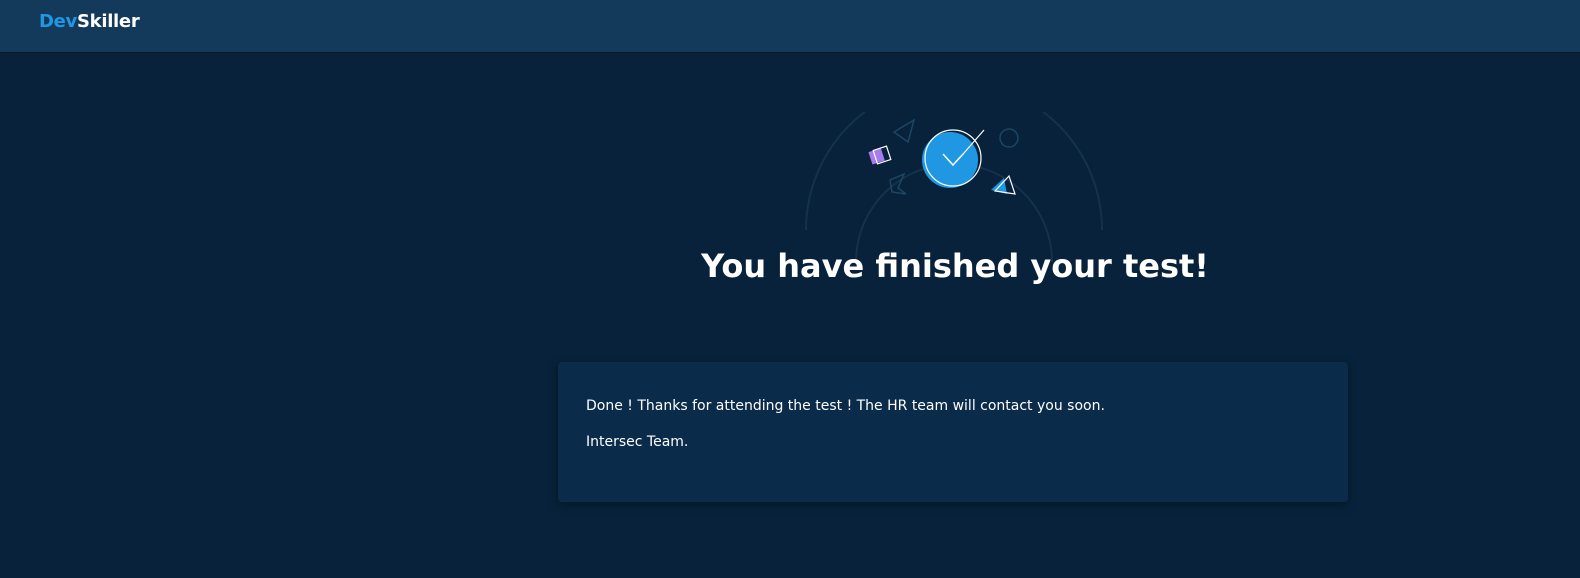 The height and width of the screenshot is (578, 1580). What do you see at coordinates (950, 160) in the screenshot?
I see `check-clock-icon` at bounding box center [950, 160].